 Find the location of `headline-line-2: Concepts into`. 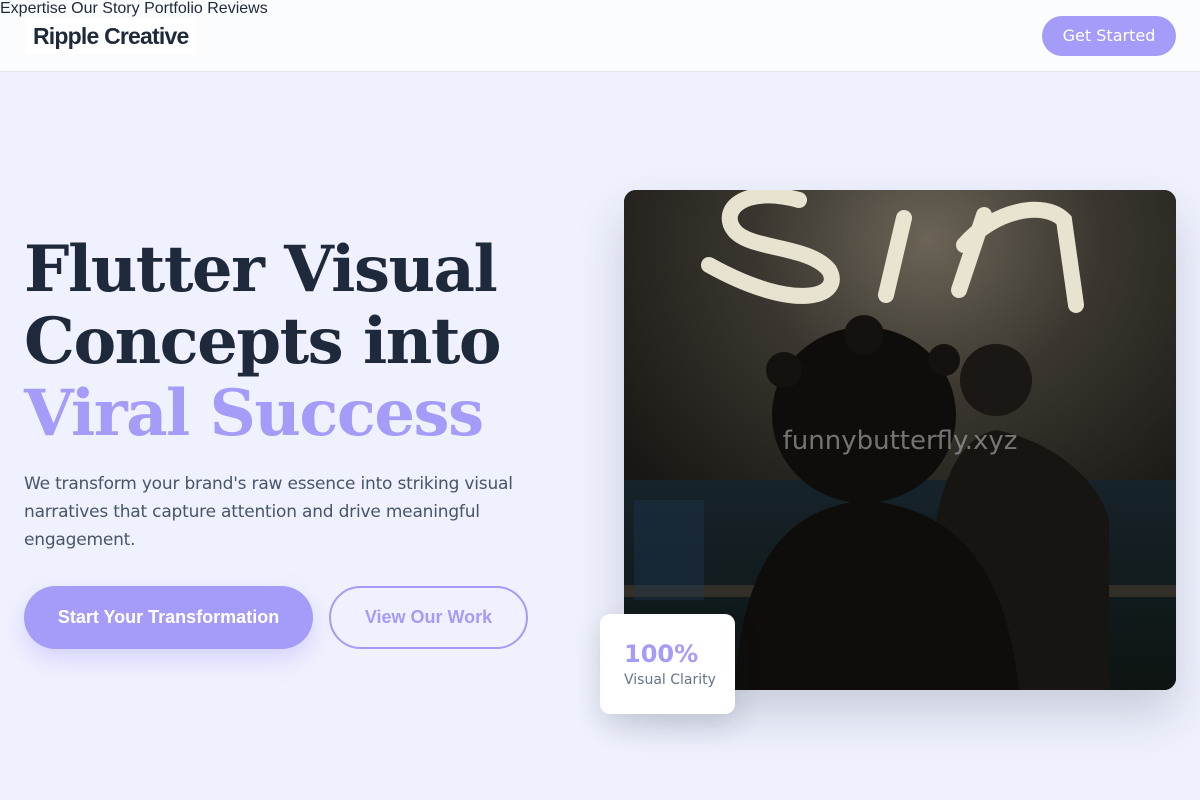

headline-line-2: Concepts into is located at coordinates (263, 341).